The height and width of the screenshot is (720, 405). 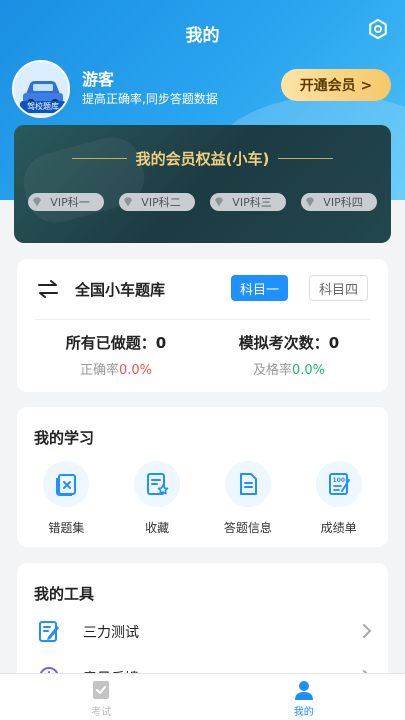 I want to click on vip-tag-label: VIP科四, so click(x=343, y=202).